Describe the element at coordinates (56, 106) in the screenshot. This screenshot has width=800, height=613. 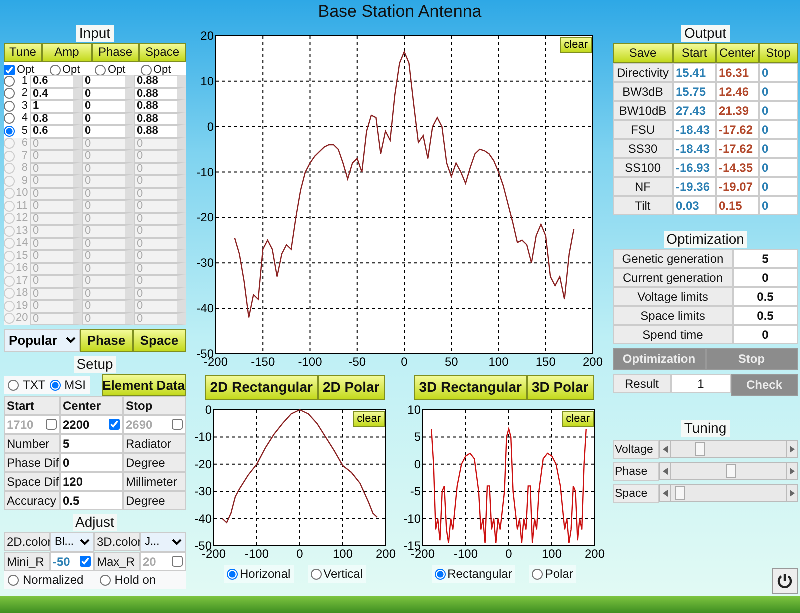
I see `amp-field: 1` at that location.